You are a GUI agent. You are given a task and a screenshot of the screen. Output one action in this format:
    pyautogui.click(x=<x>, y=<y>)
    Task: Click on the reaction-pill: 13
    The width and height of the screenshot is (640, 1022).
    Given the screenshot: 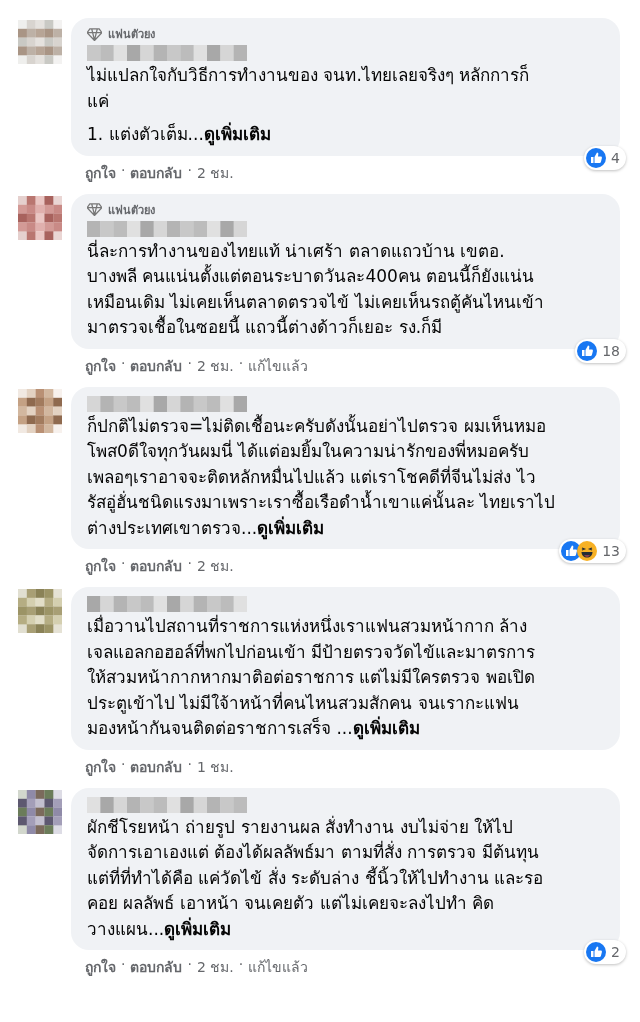 What is the action you would take?
    pyautogui.click(x=592, y=551)
    